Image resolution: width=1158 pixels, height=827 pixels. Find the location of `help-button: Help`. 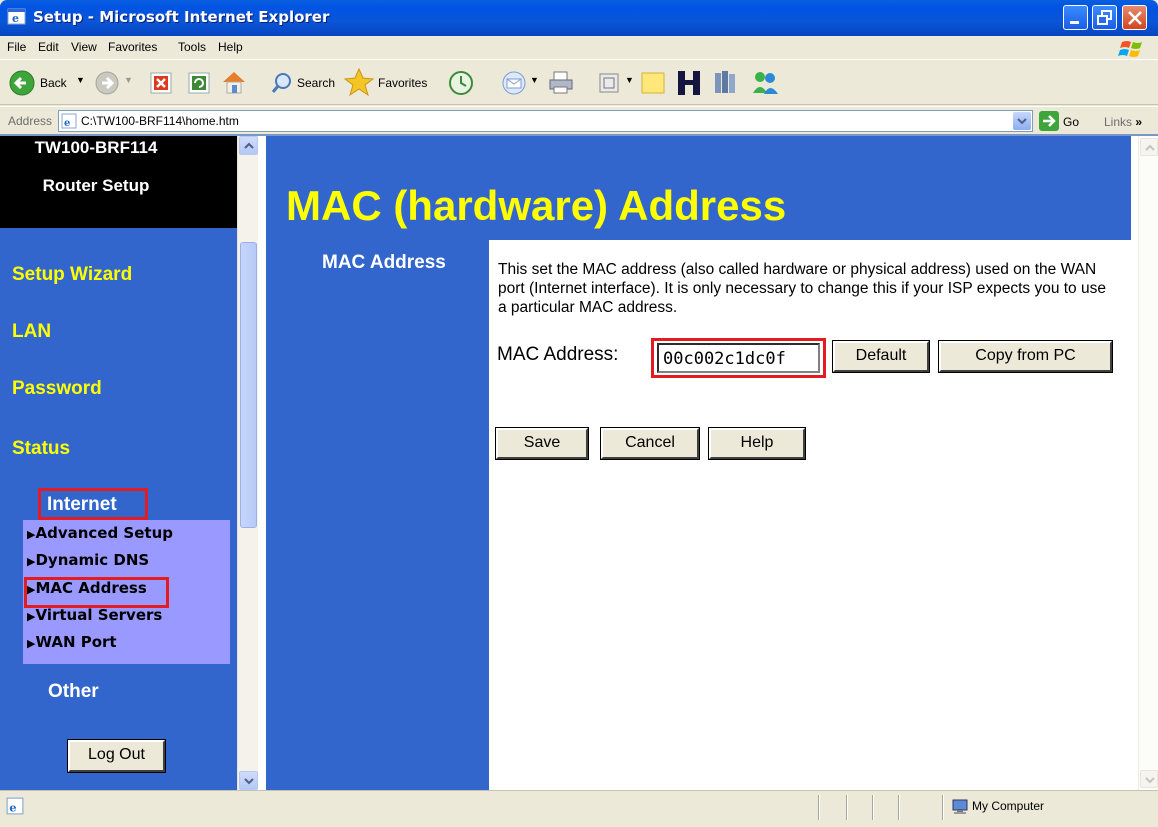

help-button: Help is located at coordinates (757, 443).